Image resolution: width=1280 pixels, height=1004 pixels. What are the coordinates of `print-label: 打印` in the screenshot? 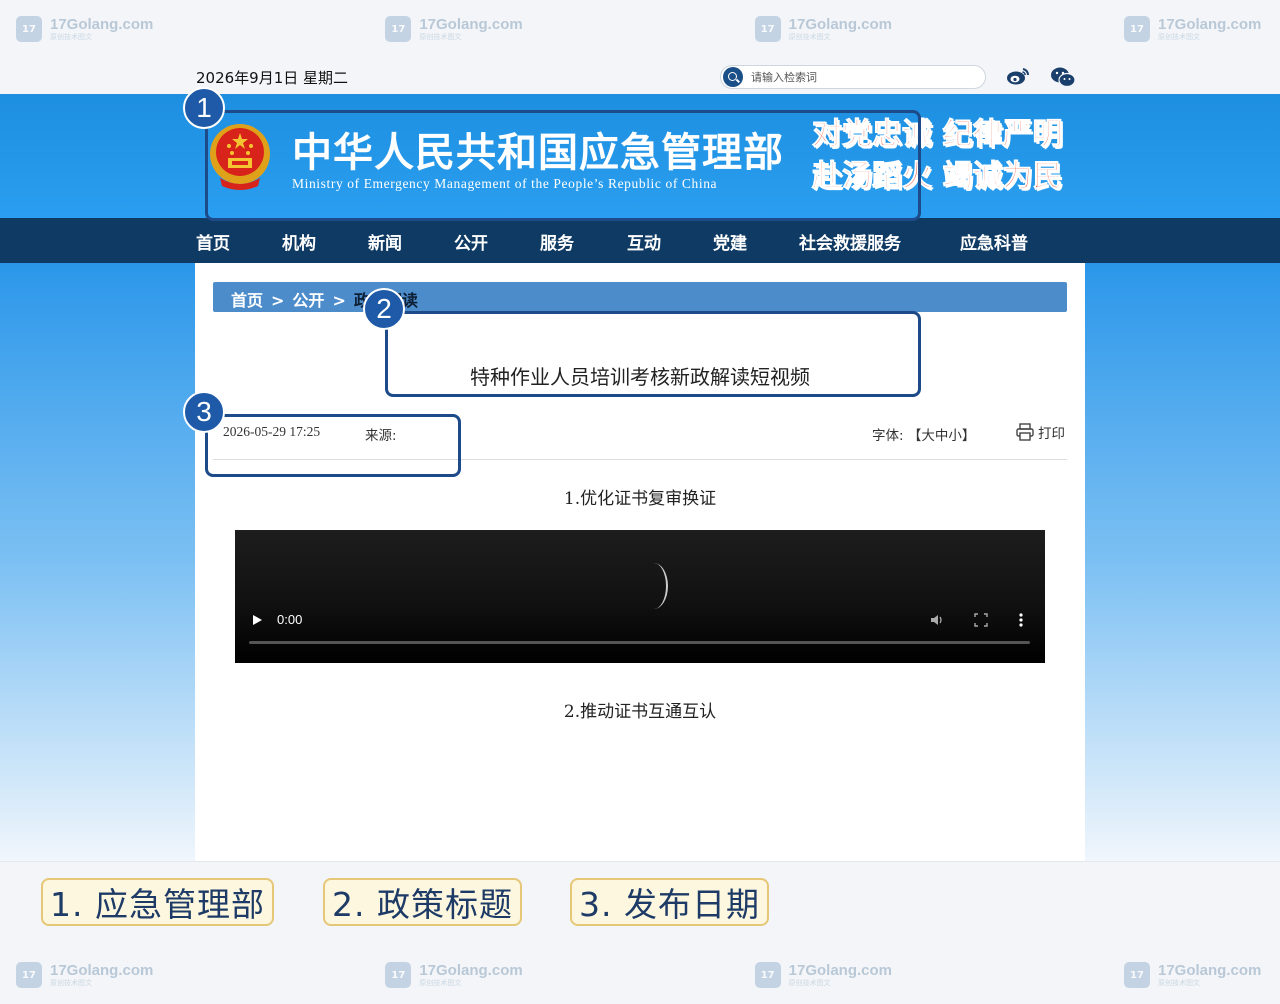 It's located at (1051, 434).